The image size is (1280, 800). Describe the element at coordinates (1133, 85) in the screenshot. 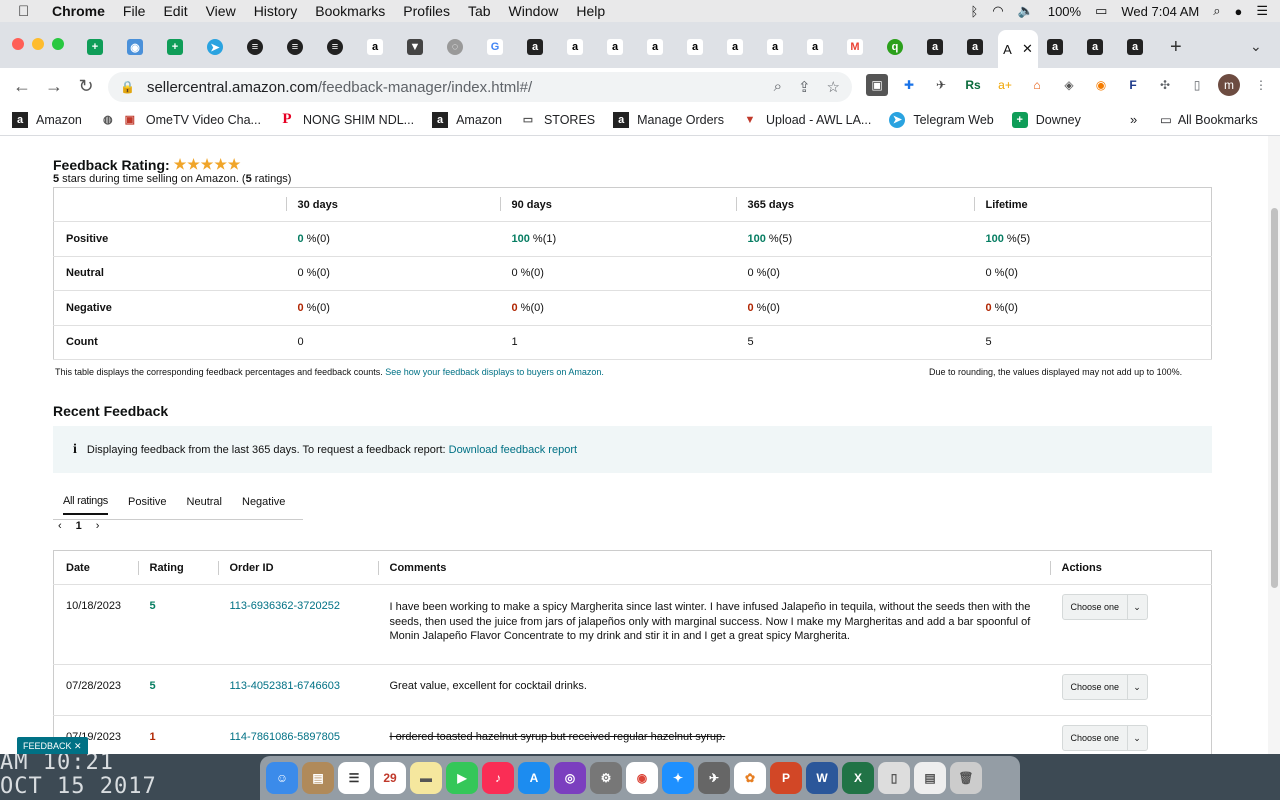

I see `extension-icon: F` at that location.